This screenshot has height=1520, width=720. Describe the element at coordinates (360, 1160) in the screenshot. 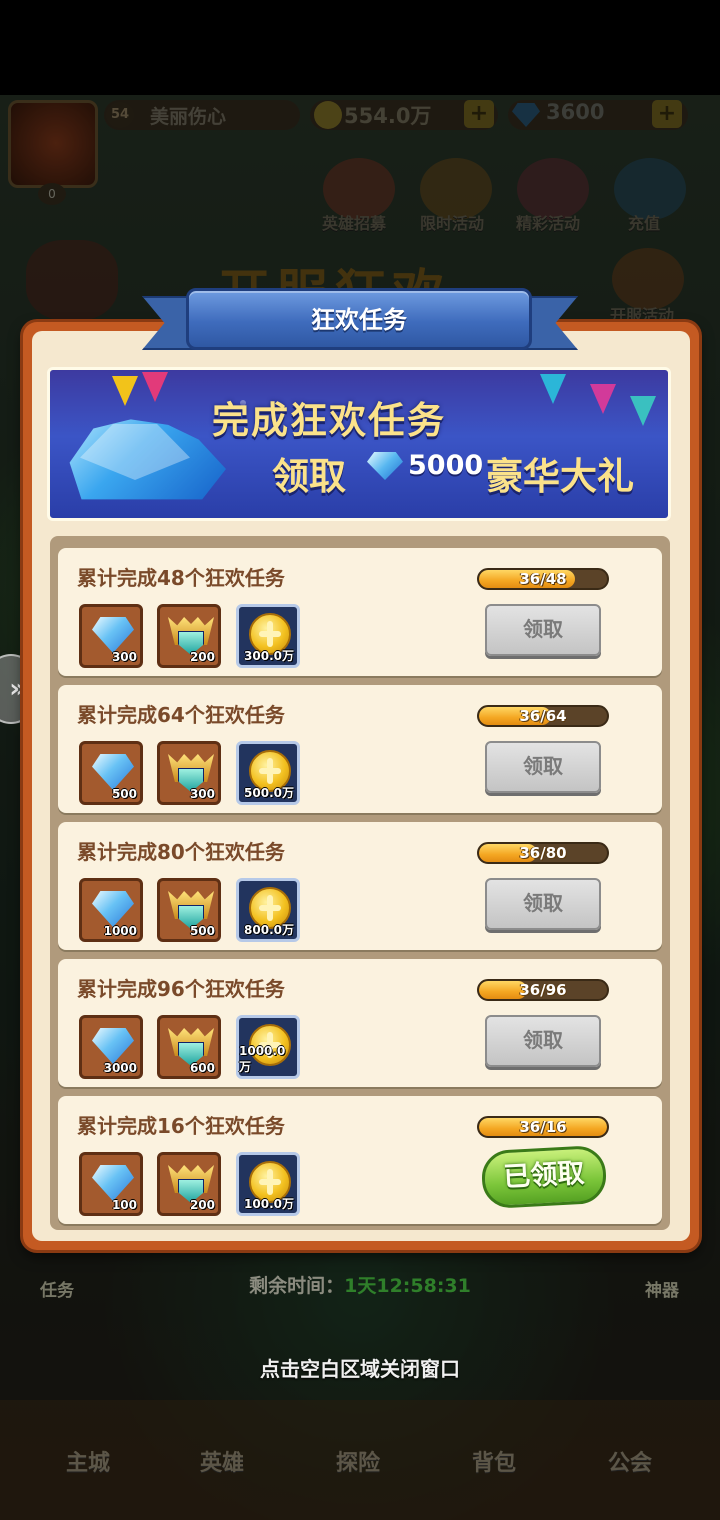

I see `task-row: 累计完成16个狂欢任务 100 200 100.0万 36/16 已领取` at that location.